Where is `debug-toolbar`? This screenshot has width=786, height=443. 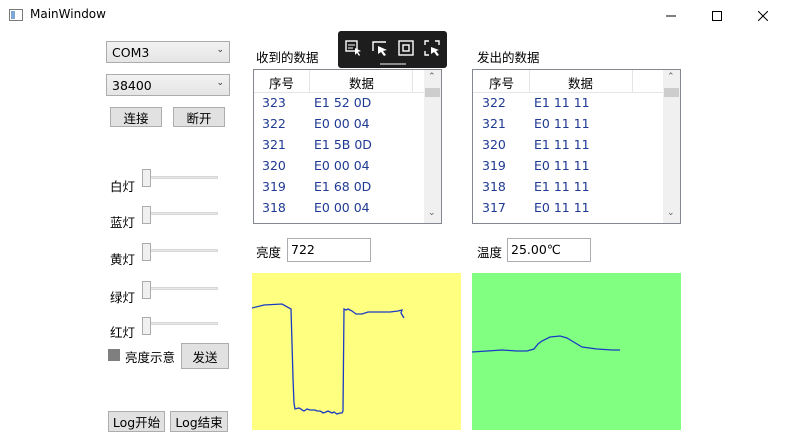 debug-toolbar is located at coordinates (392, 49).